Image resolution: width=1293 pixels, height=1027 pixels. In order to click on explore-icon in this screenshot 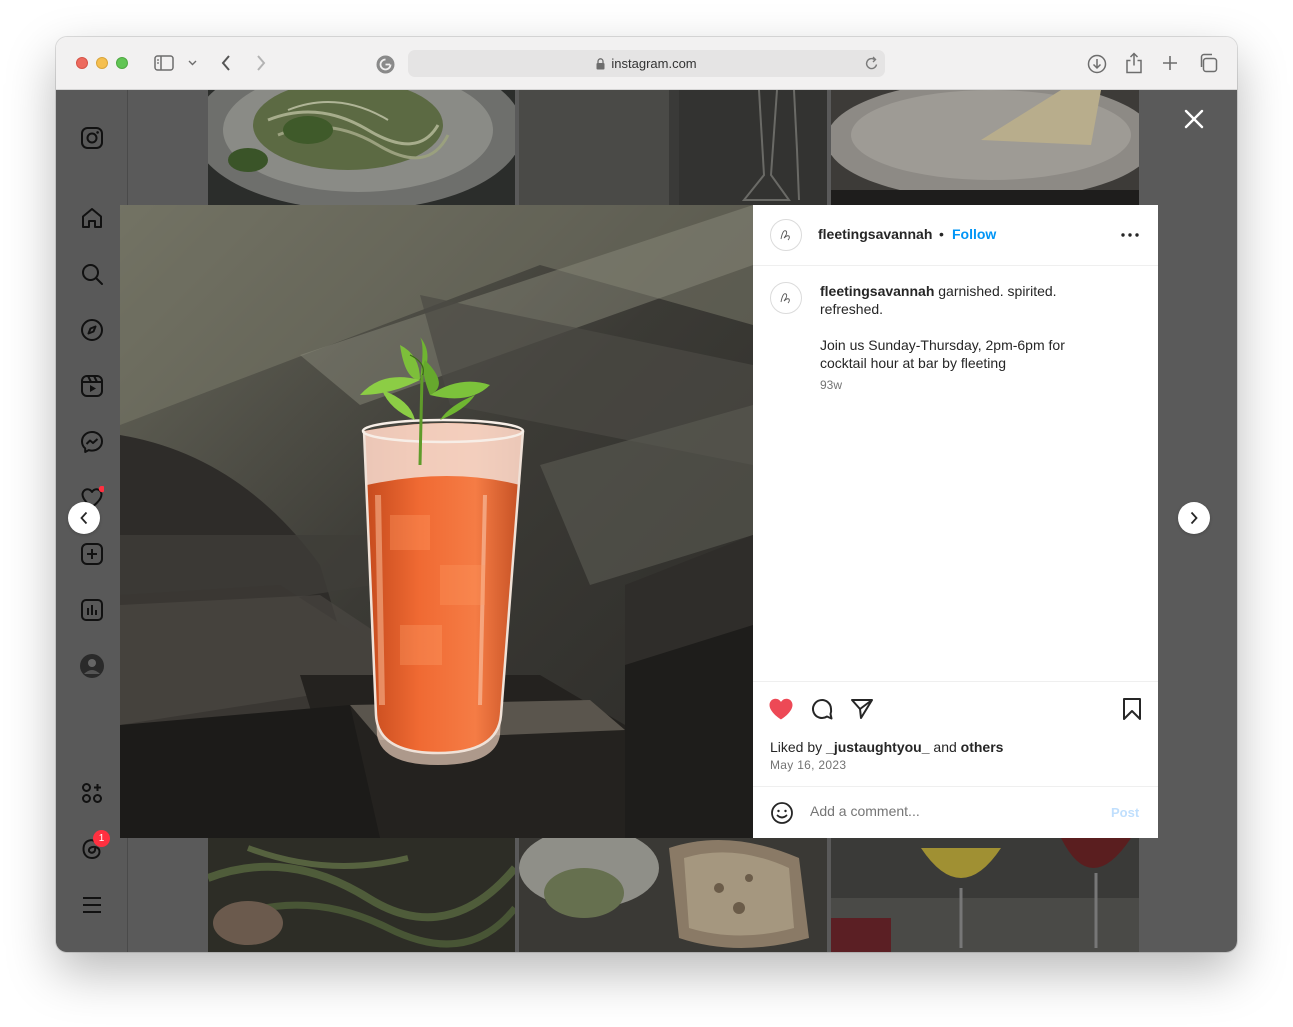, I will do `click(92, 330)`.